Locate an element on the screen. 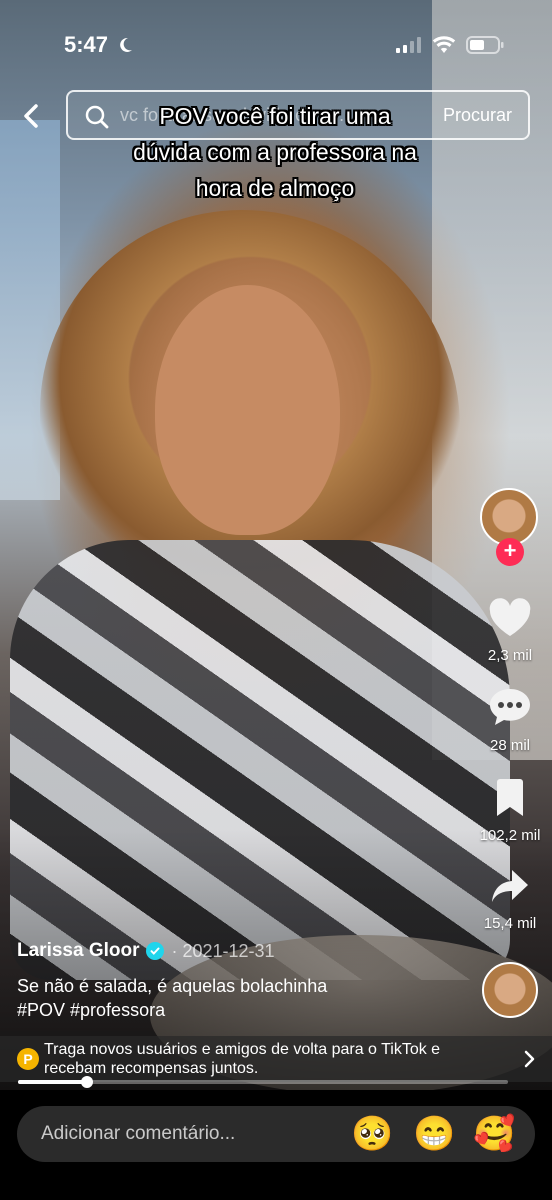  chevron-left-icon is located at coordinates (31, 116).